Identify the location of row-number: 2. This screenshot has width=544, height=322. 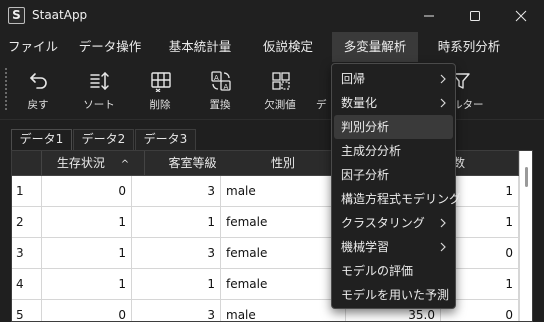
(27, 222).